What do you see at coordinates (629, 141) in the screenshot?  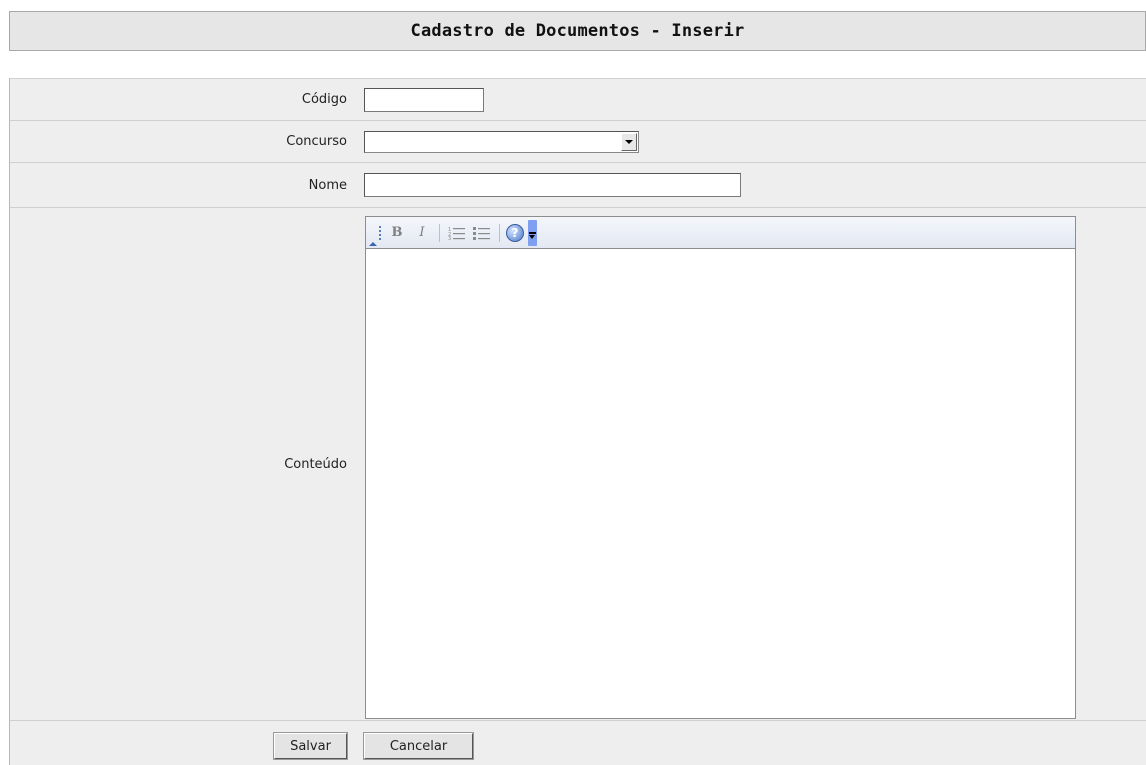 I see `dropdown-arrow-icon` at bounding box center [629, 141].